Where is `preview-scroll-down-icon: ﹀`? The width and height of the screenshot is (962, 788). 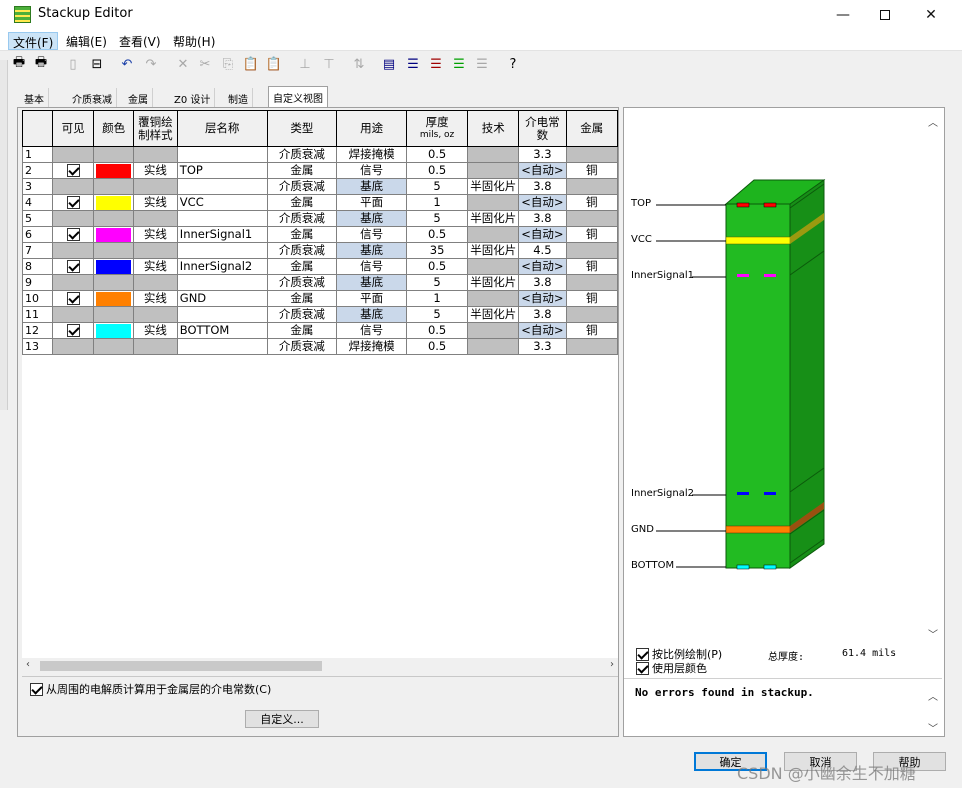 preview-scroll-down-icon: ﹀ is located at coordinates (933, 633).